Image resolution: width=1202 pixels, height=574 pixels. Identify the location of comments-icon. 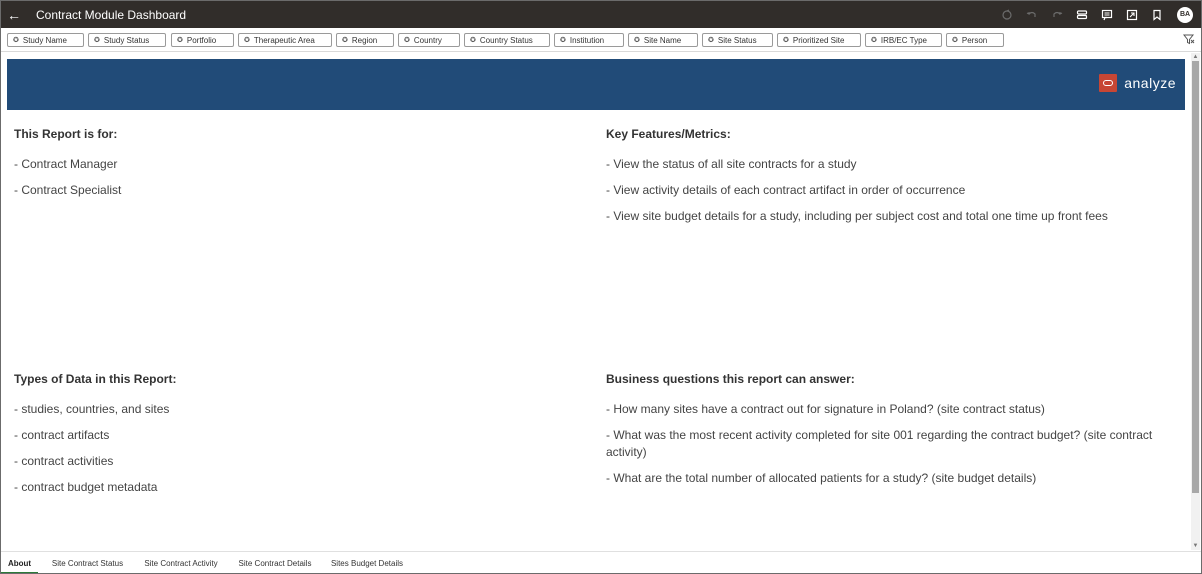
(1106, 14).